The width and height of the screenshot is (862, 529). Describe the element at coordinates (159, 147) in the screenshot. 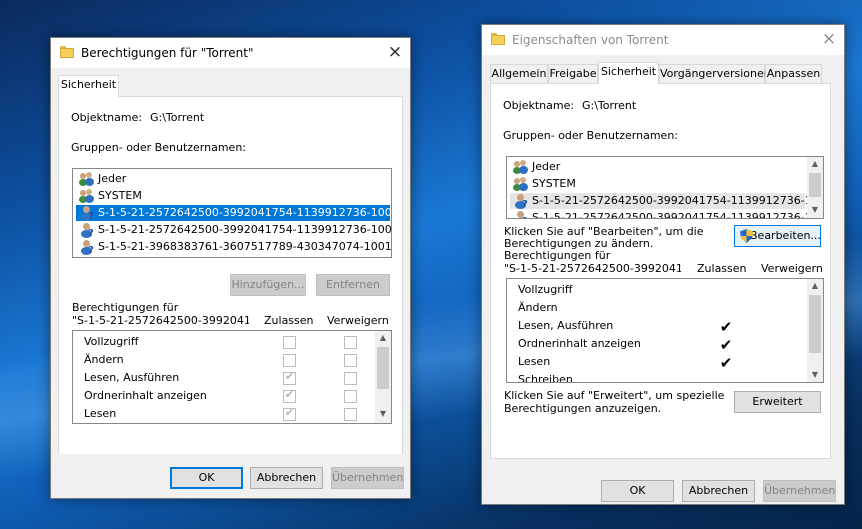

I see `groups-label: Gruppen- oder Benutzernamen:` at that location.